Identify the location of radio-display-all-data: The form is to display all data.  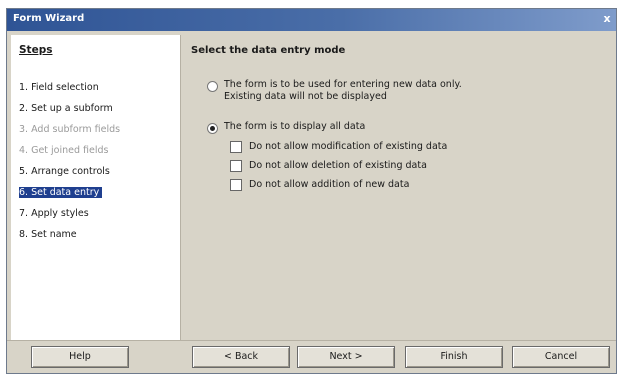
(286, 127).